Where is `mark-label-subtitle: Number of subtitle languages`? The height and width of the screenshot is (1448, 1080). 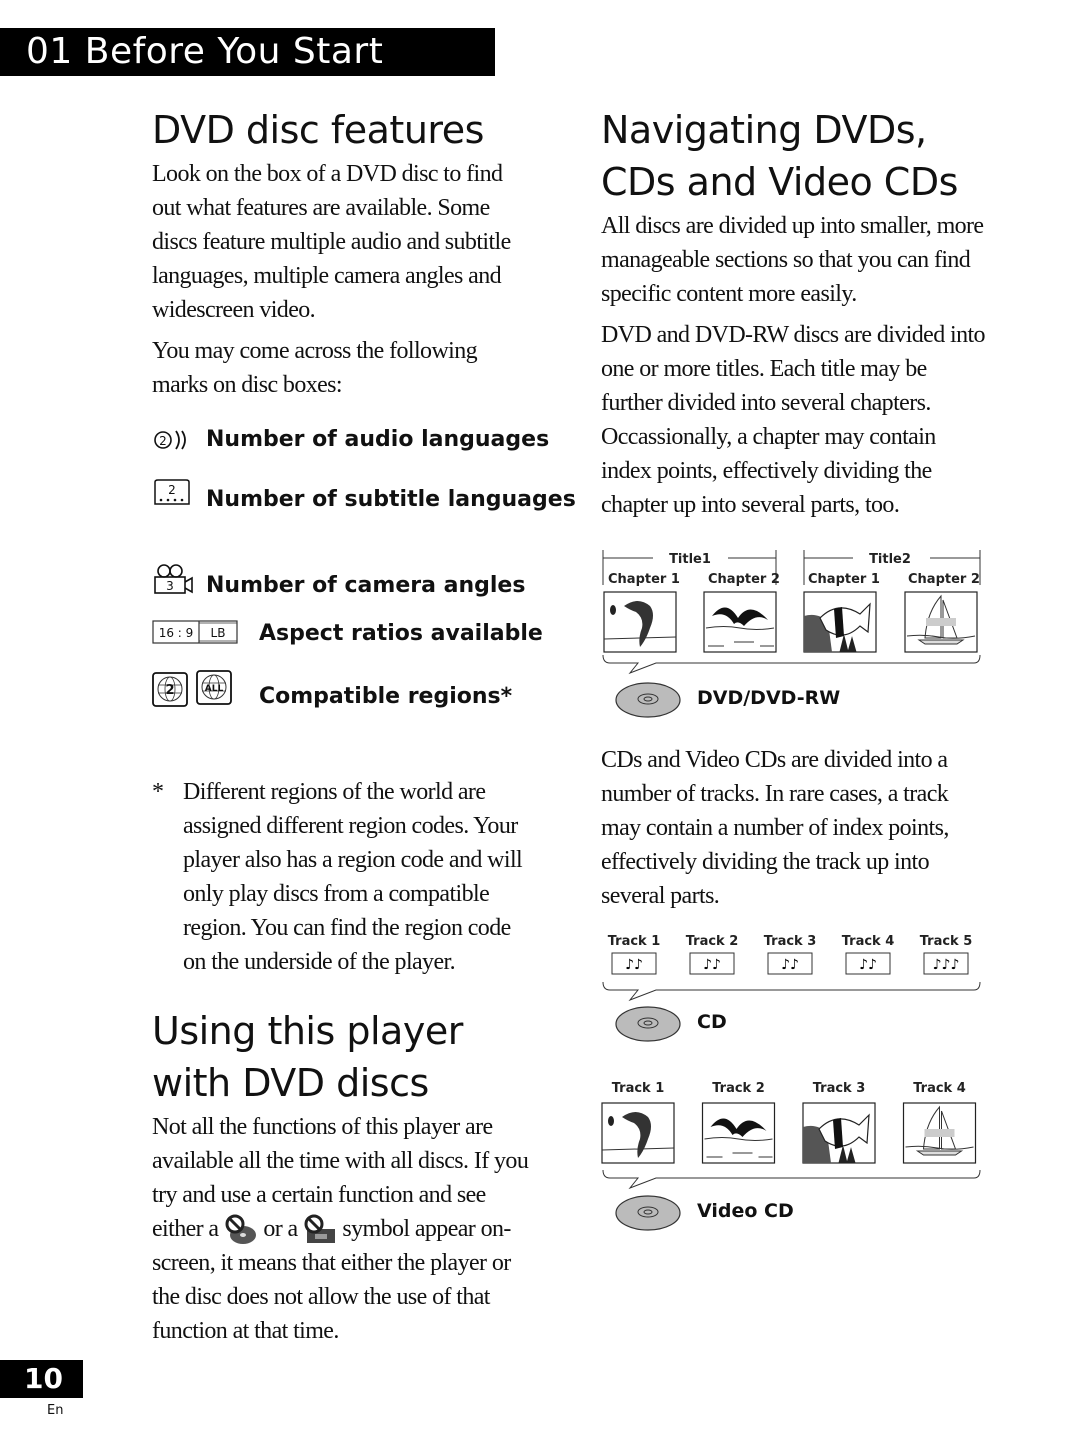
mark-label-subtitle: Number of subtitle languages is located at coordinates (391, 499).